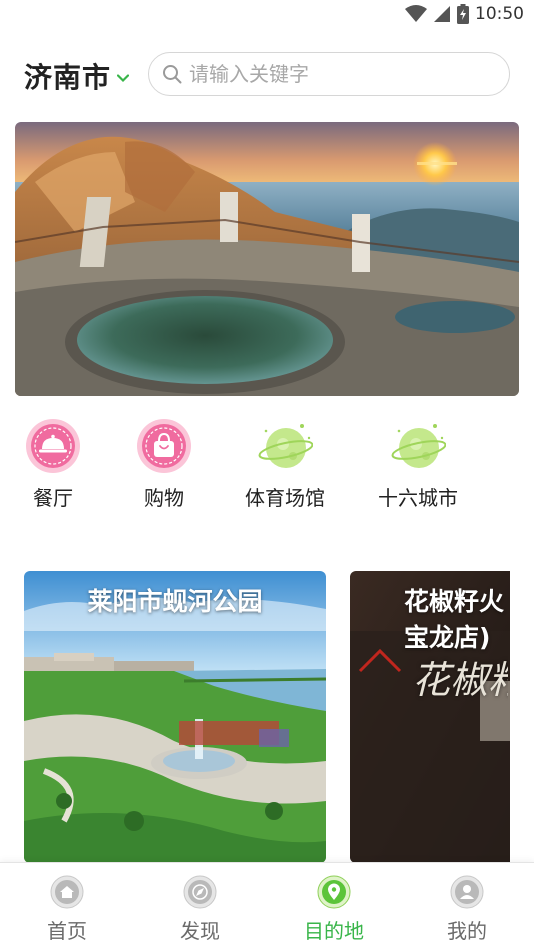  I want to click on category-sixteen-cities: 十六城市, so click(418, 464).